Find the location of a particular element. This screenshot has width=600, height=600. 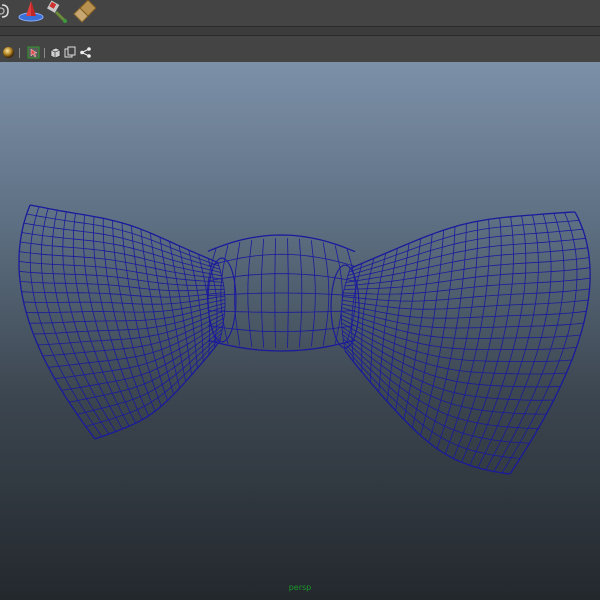

shelf-partial-icon is located at coordinates (6, 11).